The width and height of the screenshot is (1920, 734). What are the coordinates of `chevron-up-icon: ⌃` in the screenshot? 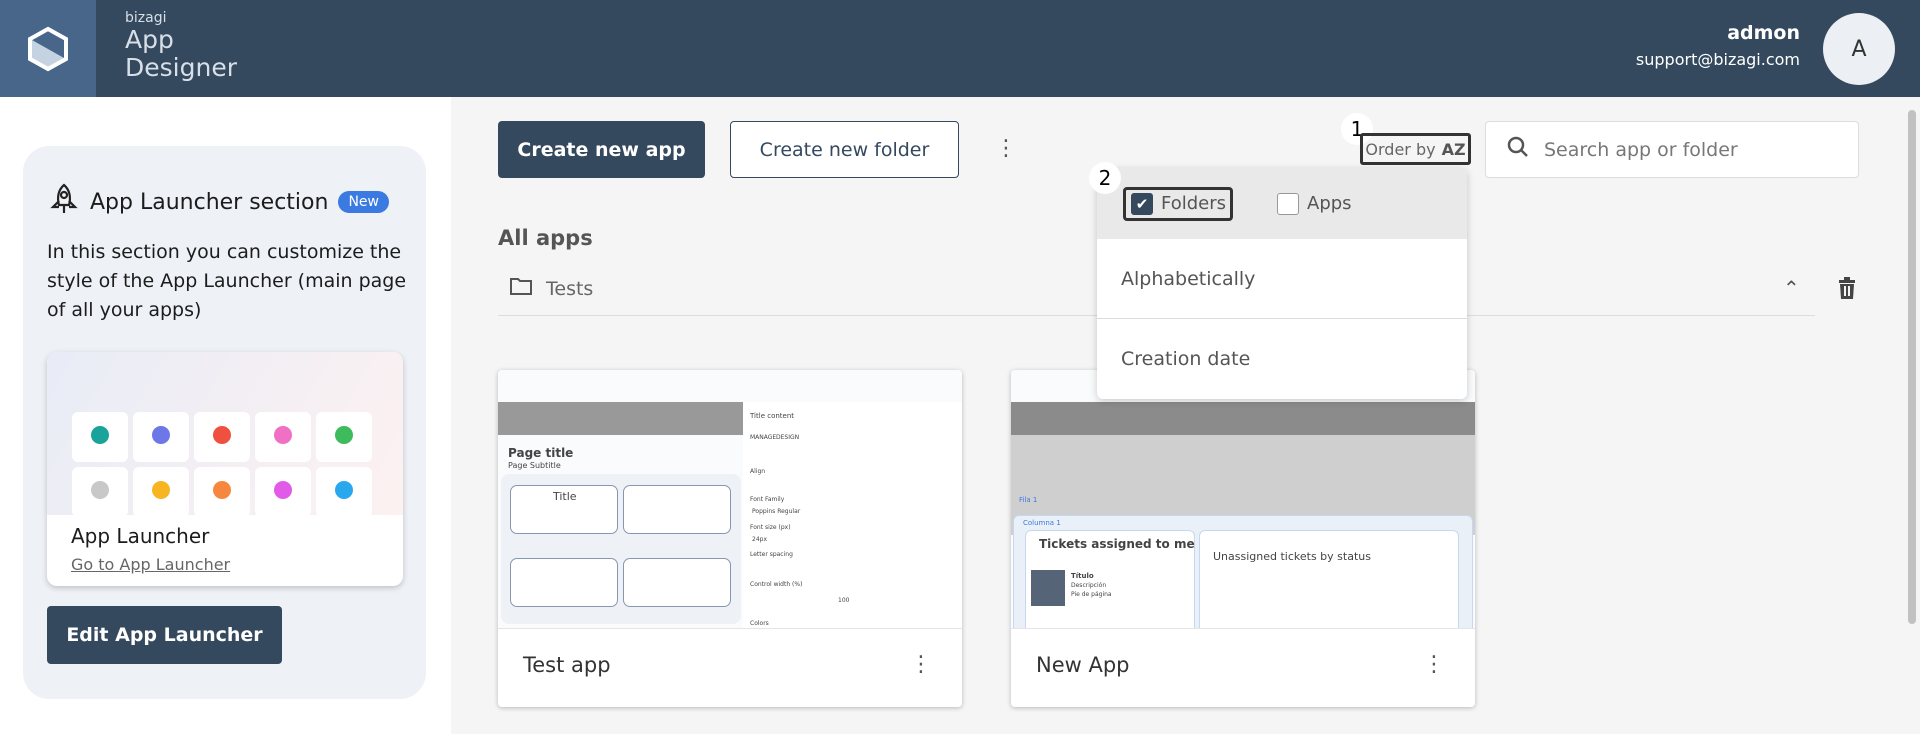 It's located at (1791, 288).